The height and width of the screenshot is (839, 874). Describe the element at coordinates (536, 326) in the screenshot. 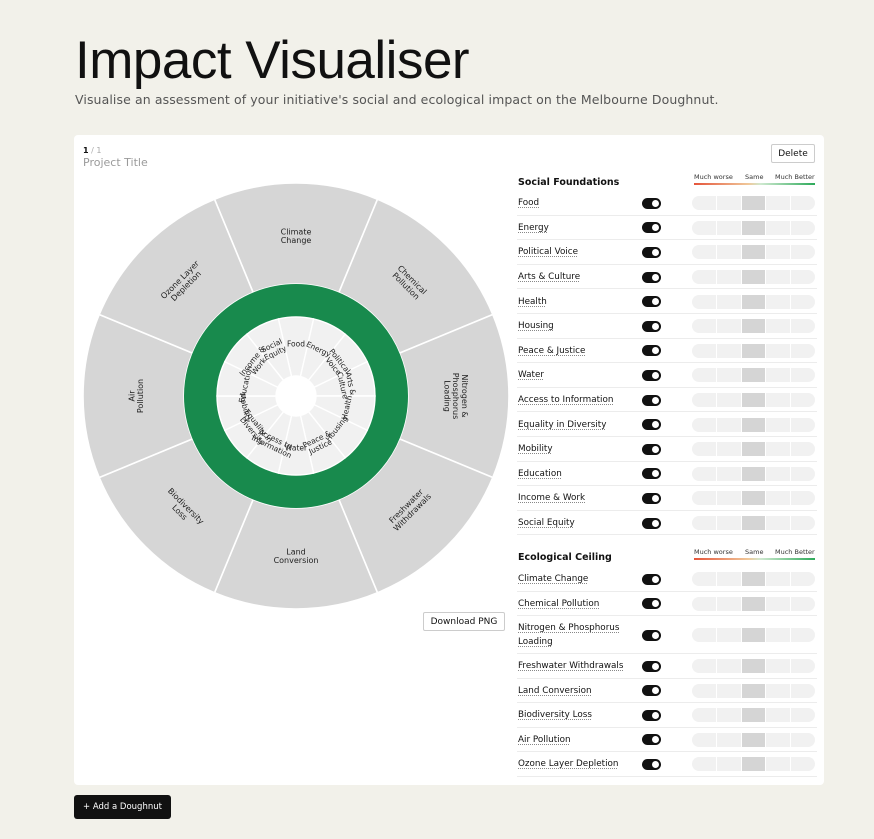

I see `row-label: Housing` at that location.